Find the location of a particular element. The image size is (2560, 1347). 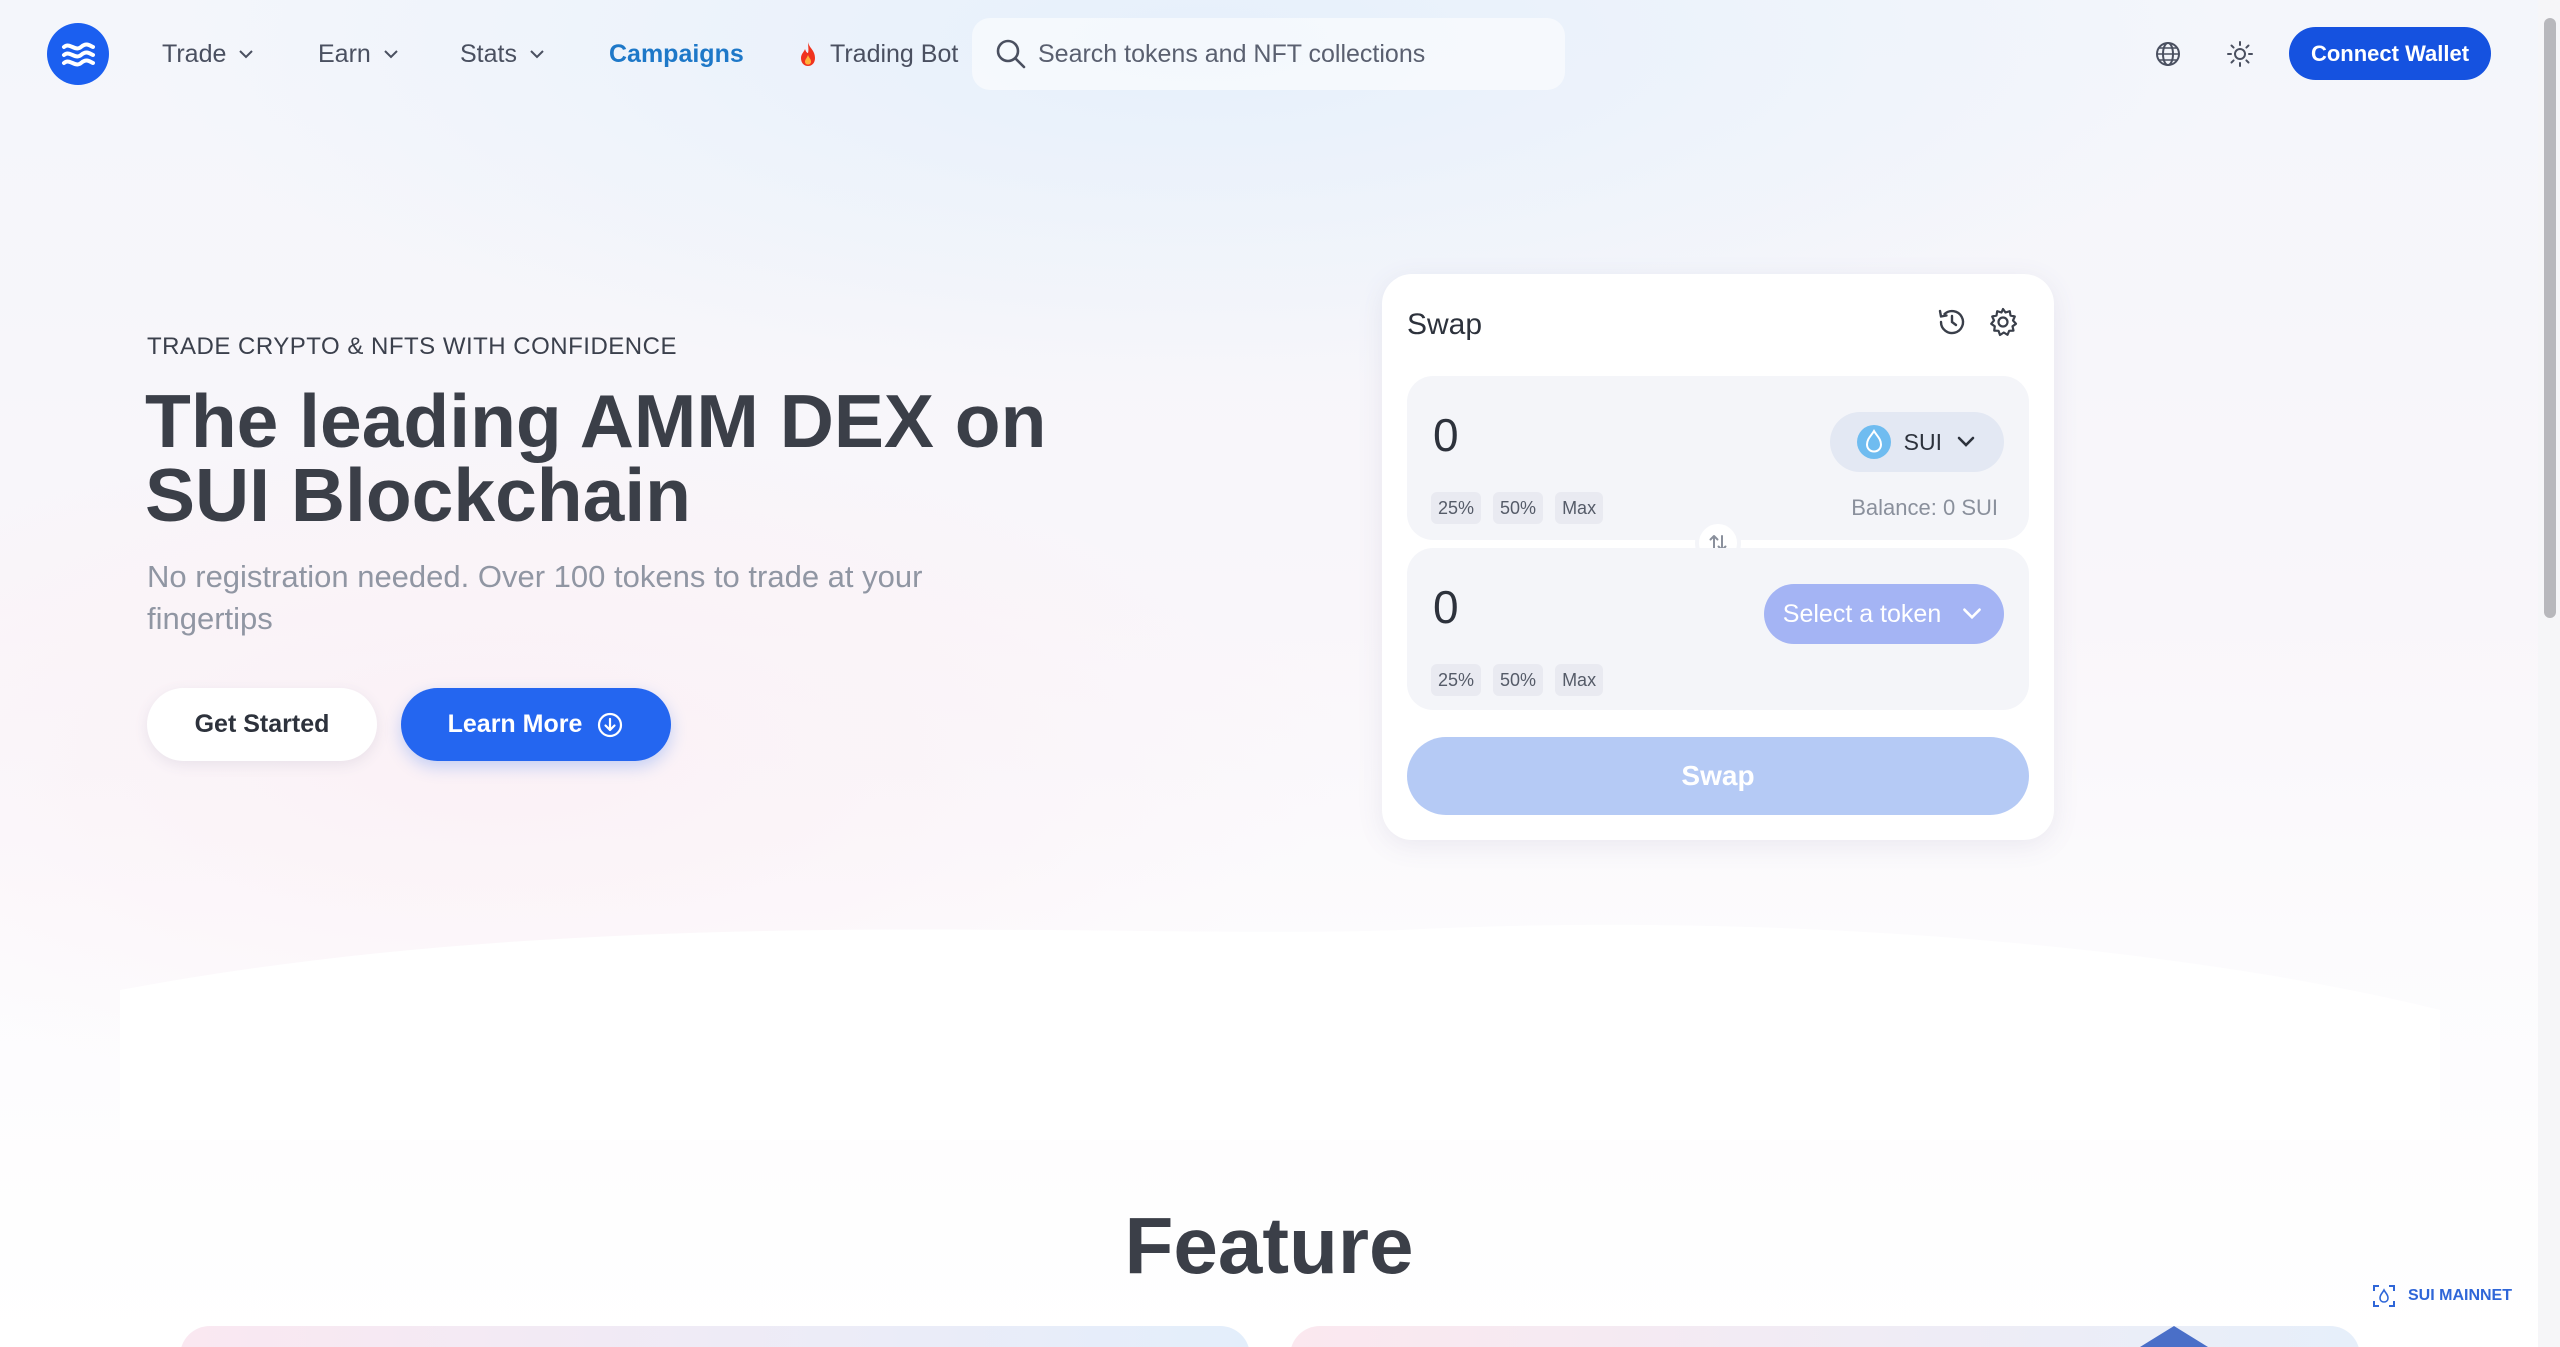

sun-icon is located at coordinates (2240, 54).